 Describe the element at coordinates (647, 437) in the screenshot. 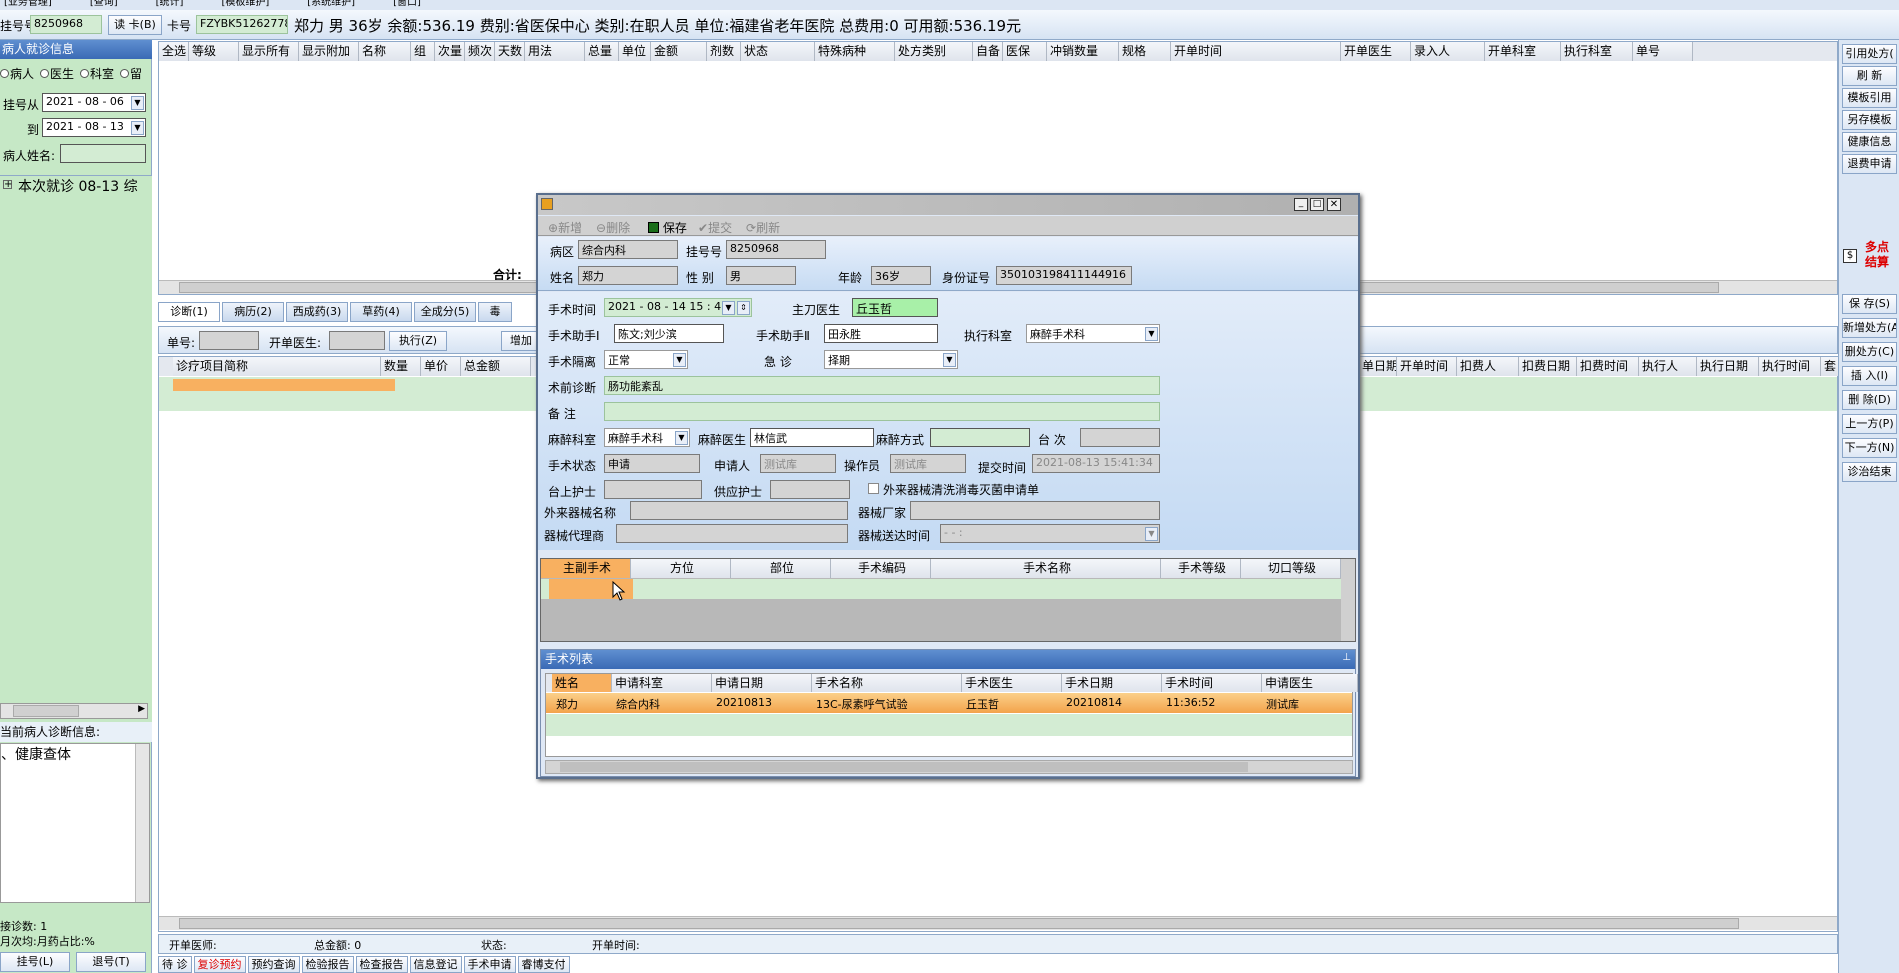

I see `anes-dept-select: 麻醉手术科 ▼` at that location.